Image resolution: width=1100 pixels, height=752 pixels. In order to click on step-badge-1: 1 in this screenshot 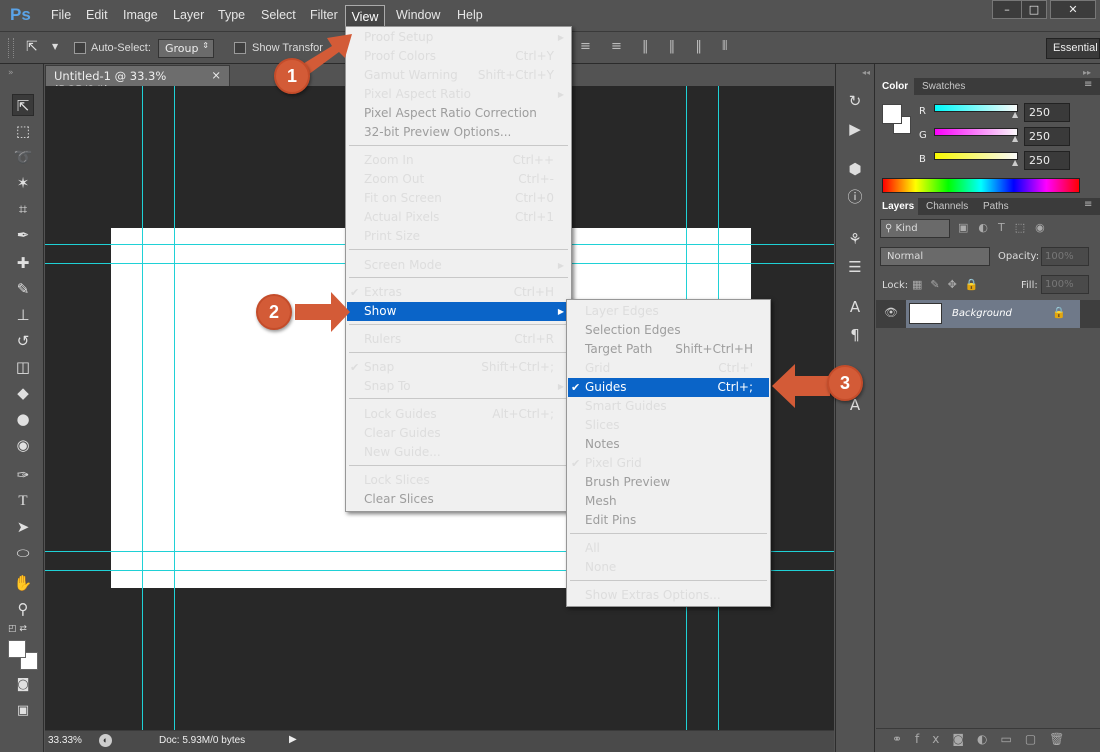, I will do `click(292, 76)`.